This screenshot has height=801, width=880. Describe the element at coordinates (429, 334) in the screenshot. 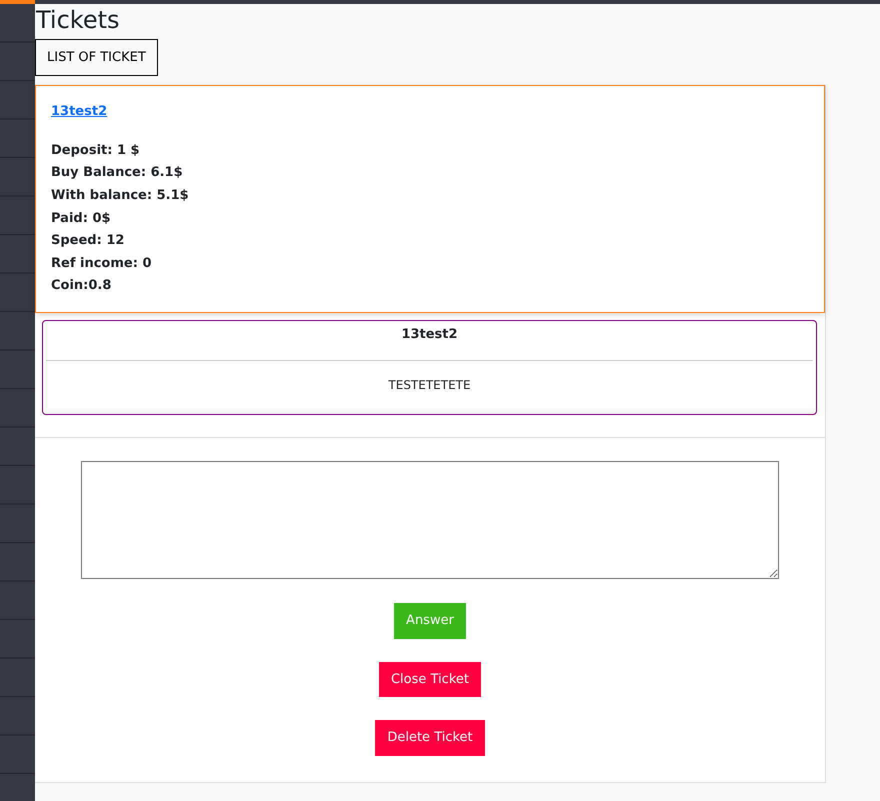

I see `message-author: 13test2` at that location.